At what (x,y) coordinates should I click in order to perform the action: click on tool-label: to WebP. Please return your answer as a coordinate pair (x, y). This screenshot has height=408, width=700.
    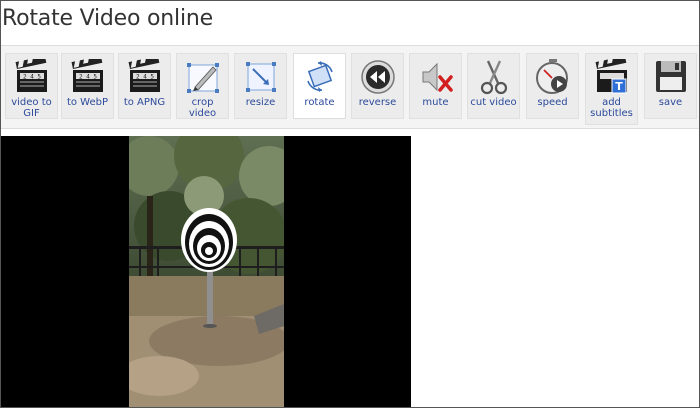
    Looking at the image, I should click on (87, 102).